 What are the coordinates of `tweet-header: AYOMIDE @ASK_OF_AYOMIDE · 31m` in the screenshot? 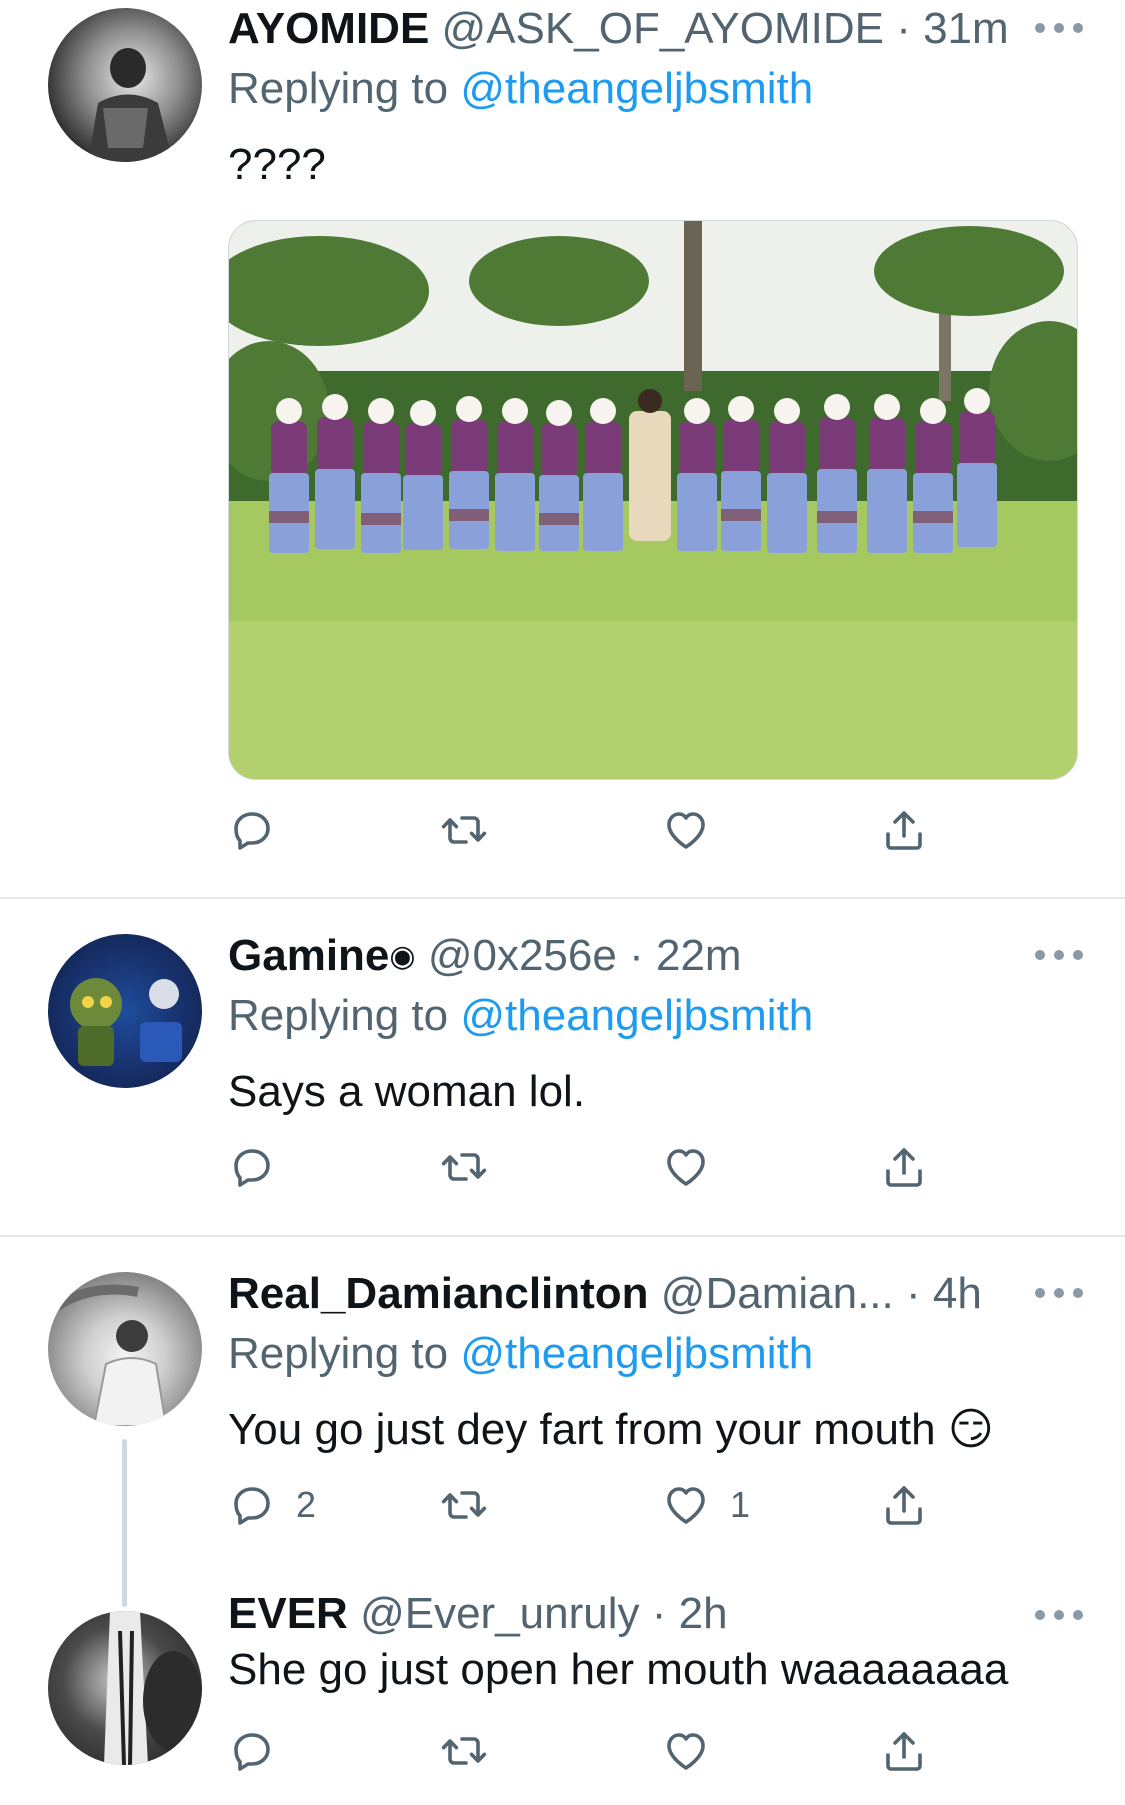 It's located at (656, 29).